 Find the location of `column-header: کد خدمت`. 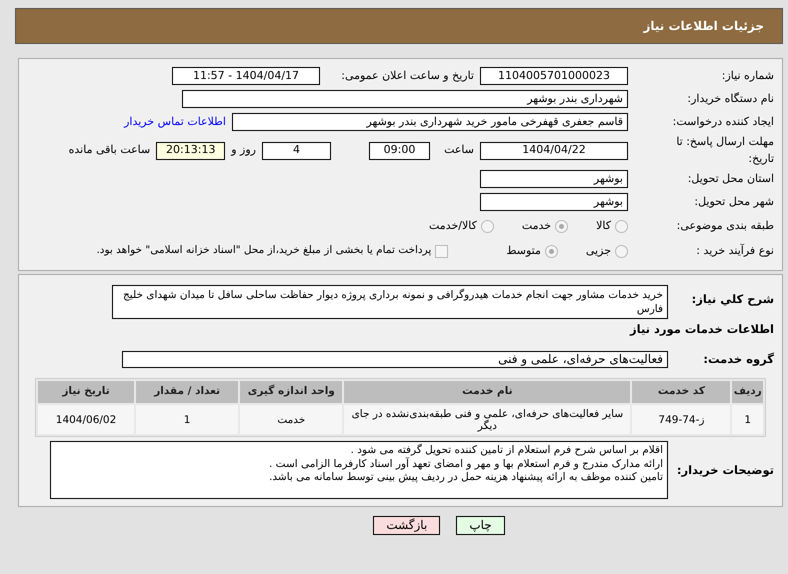

column-header: کد خدمت is located at coordinates (681, 392).